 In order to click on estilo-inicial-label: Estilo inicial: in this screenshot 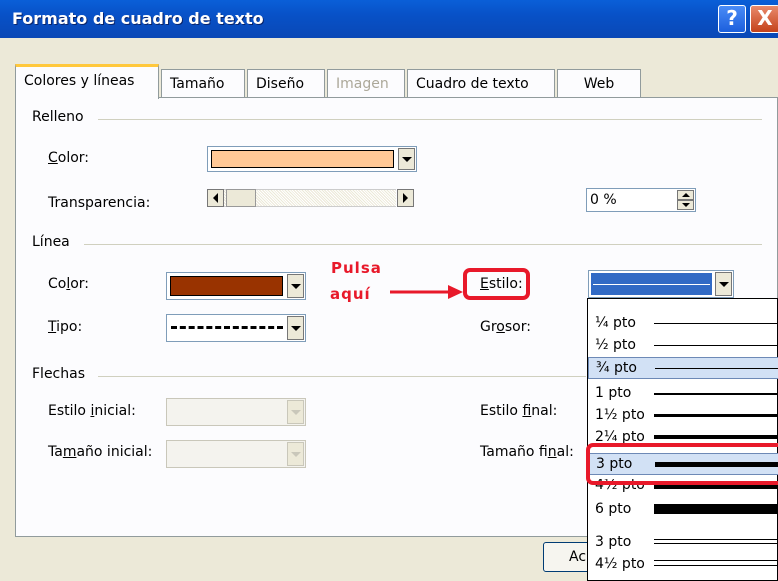, I will do `click(92, 411)`.